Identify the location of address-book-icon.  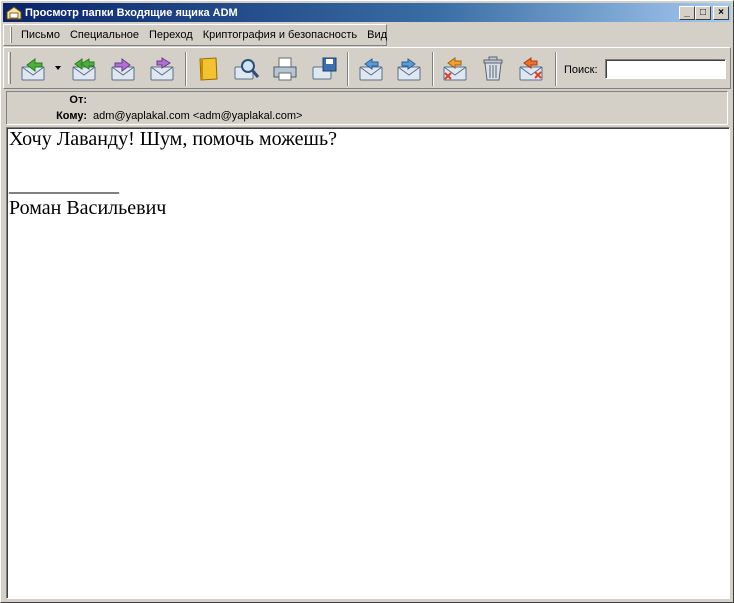
(208, 69).